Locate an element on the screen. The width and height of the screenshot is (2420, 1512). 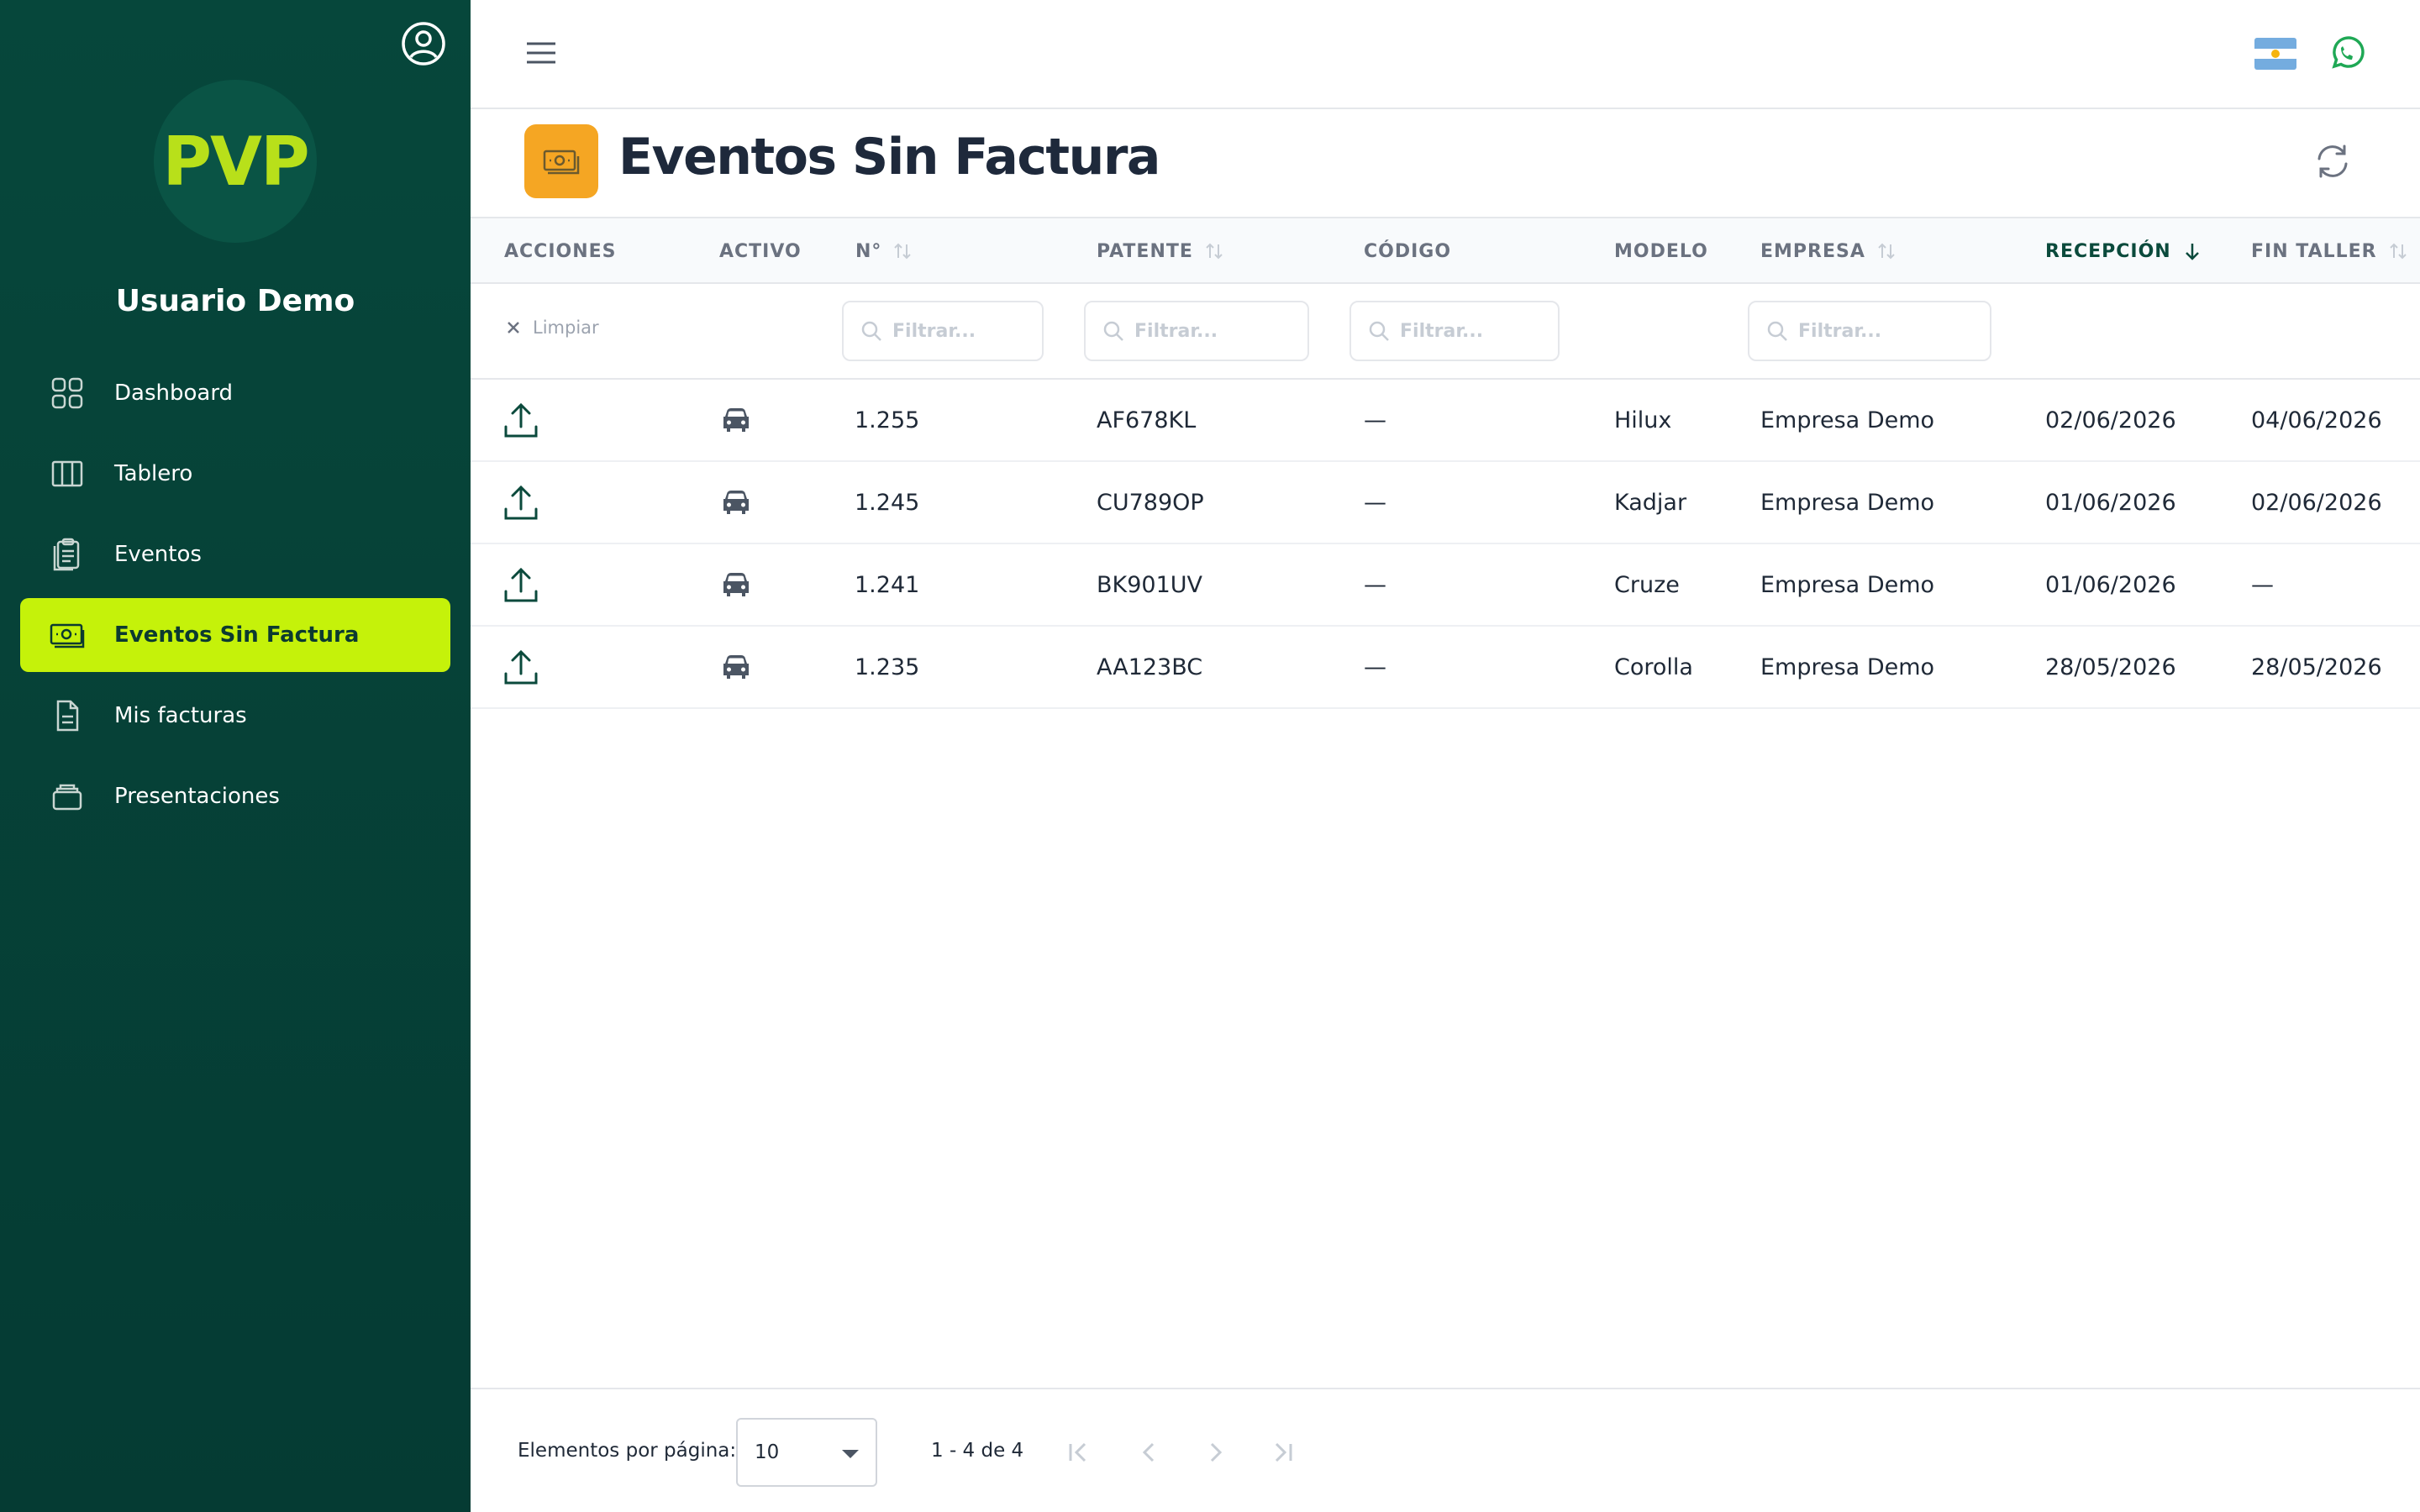
user-name: Usuario Demo is located at coordinates (235, 301).